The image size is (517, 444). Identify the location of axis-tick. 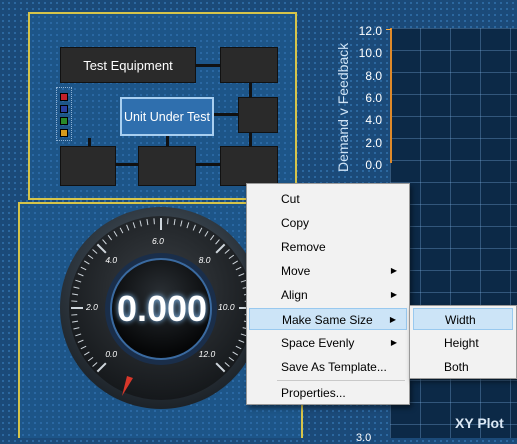
(388, 29).